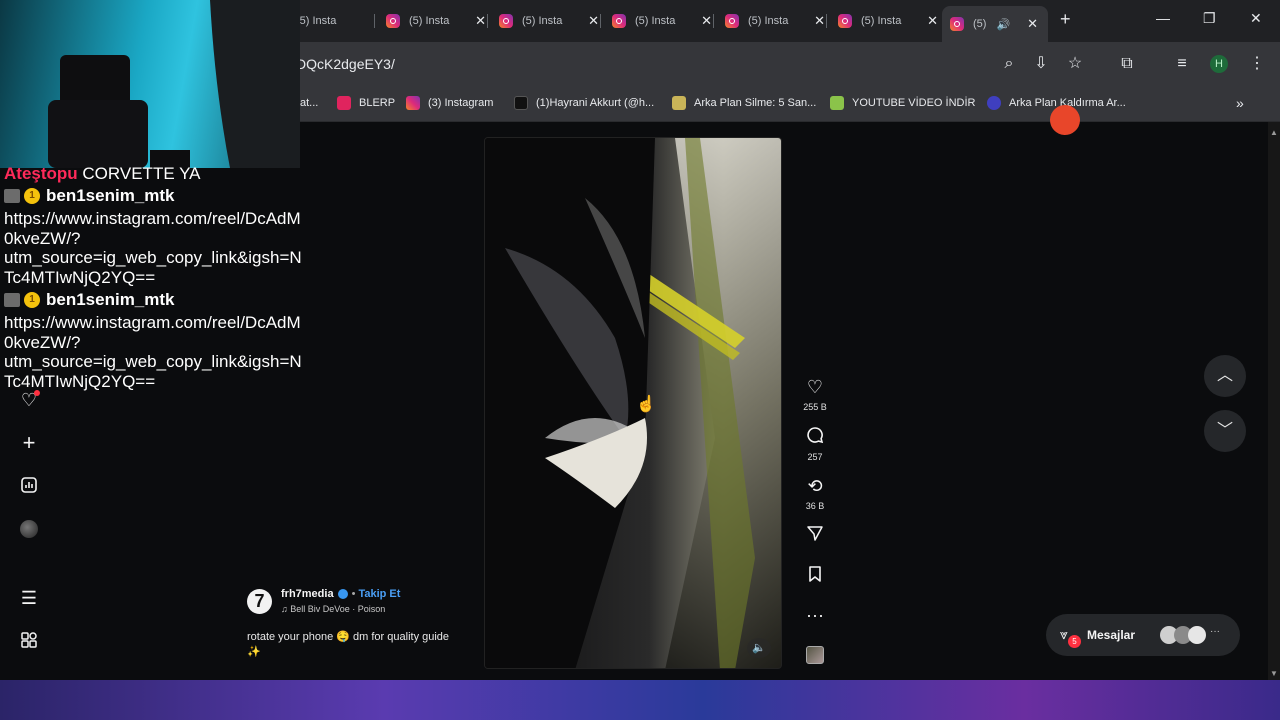  Describe the element at coordinates (1127, 64) in the screenshot. I see `extensions-icon: ⧉` at that location.